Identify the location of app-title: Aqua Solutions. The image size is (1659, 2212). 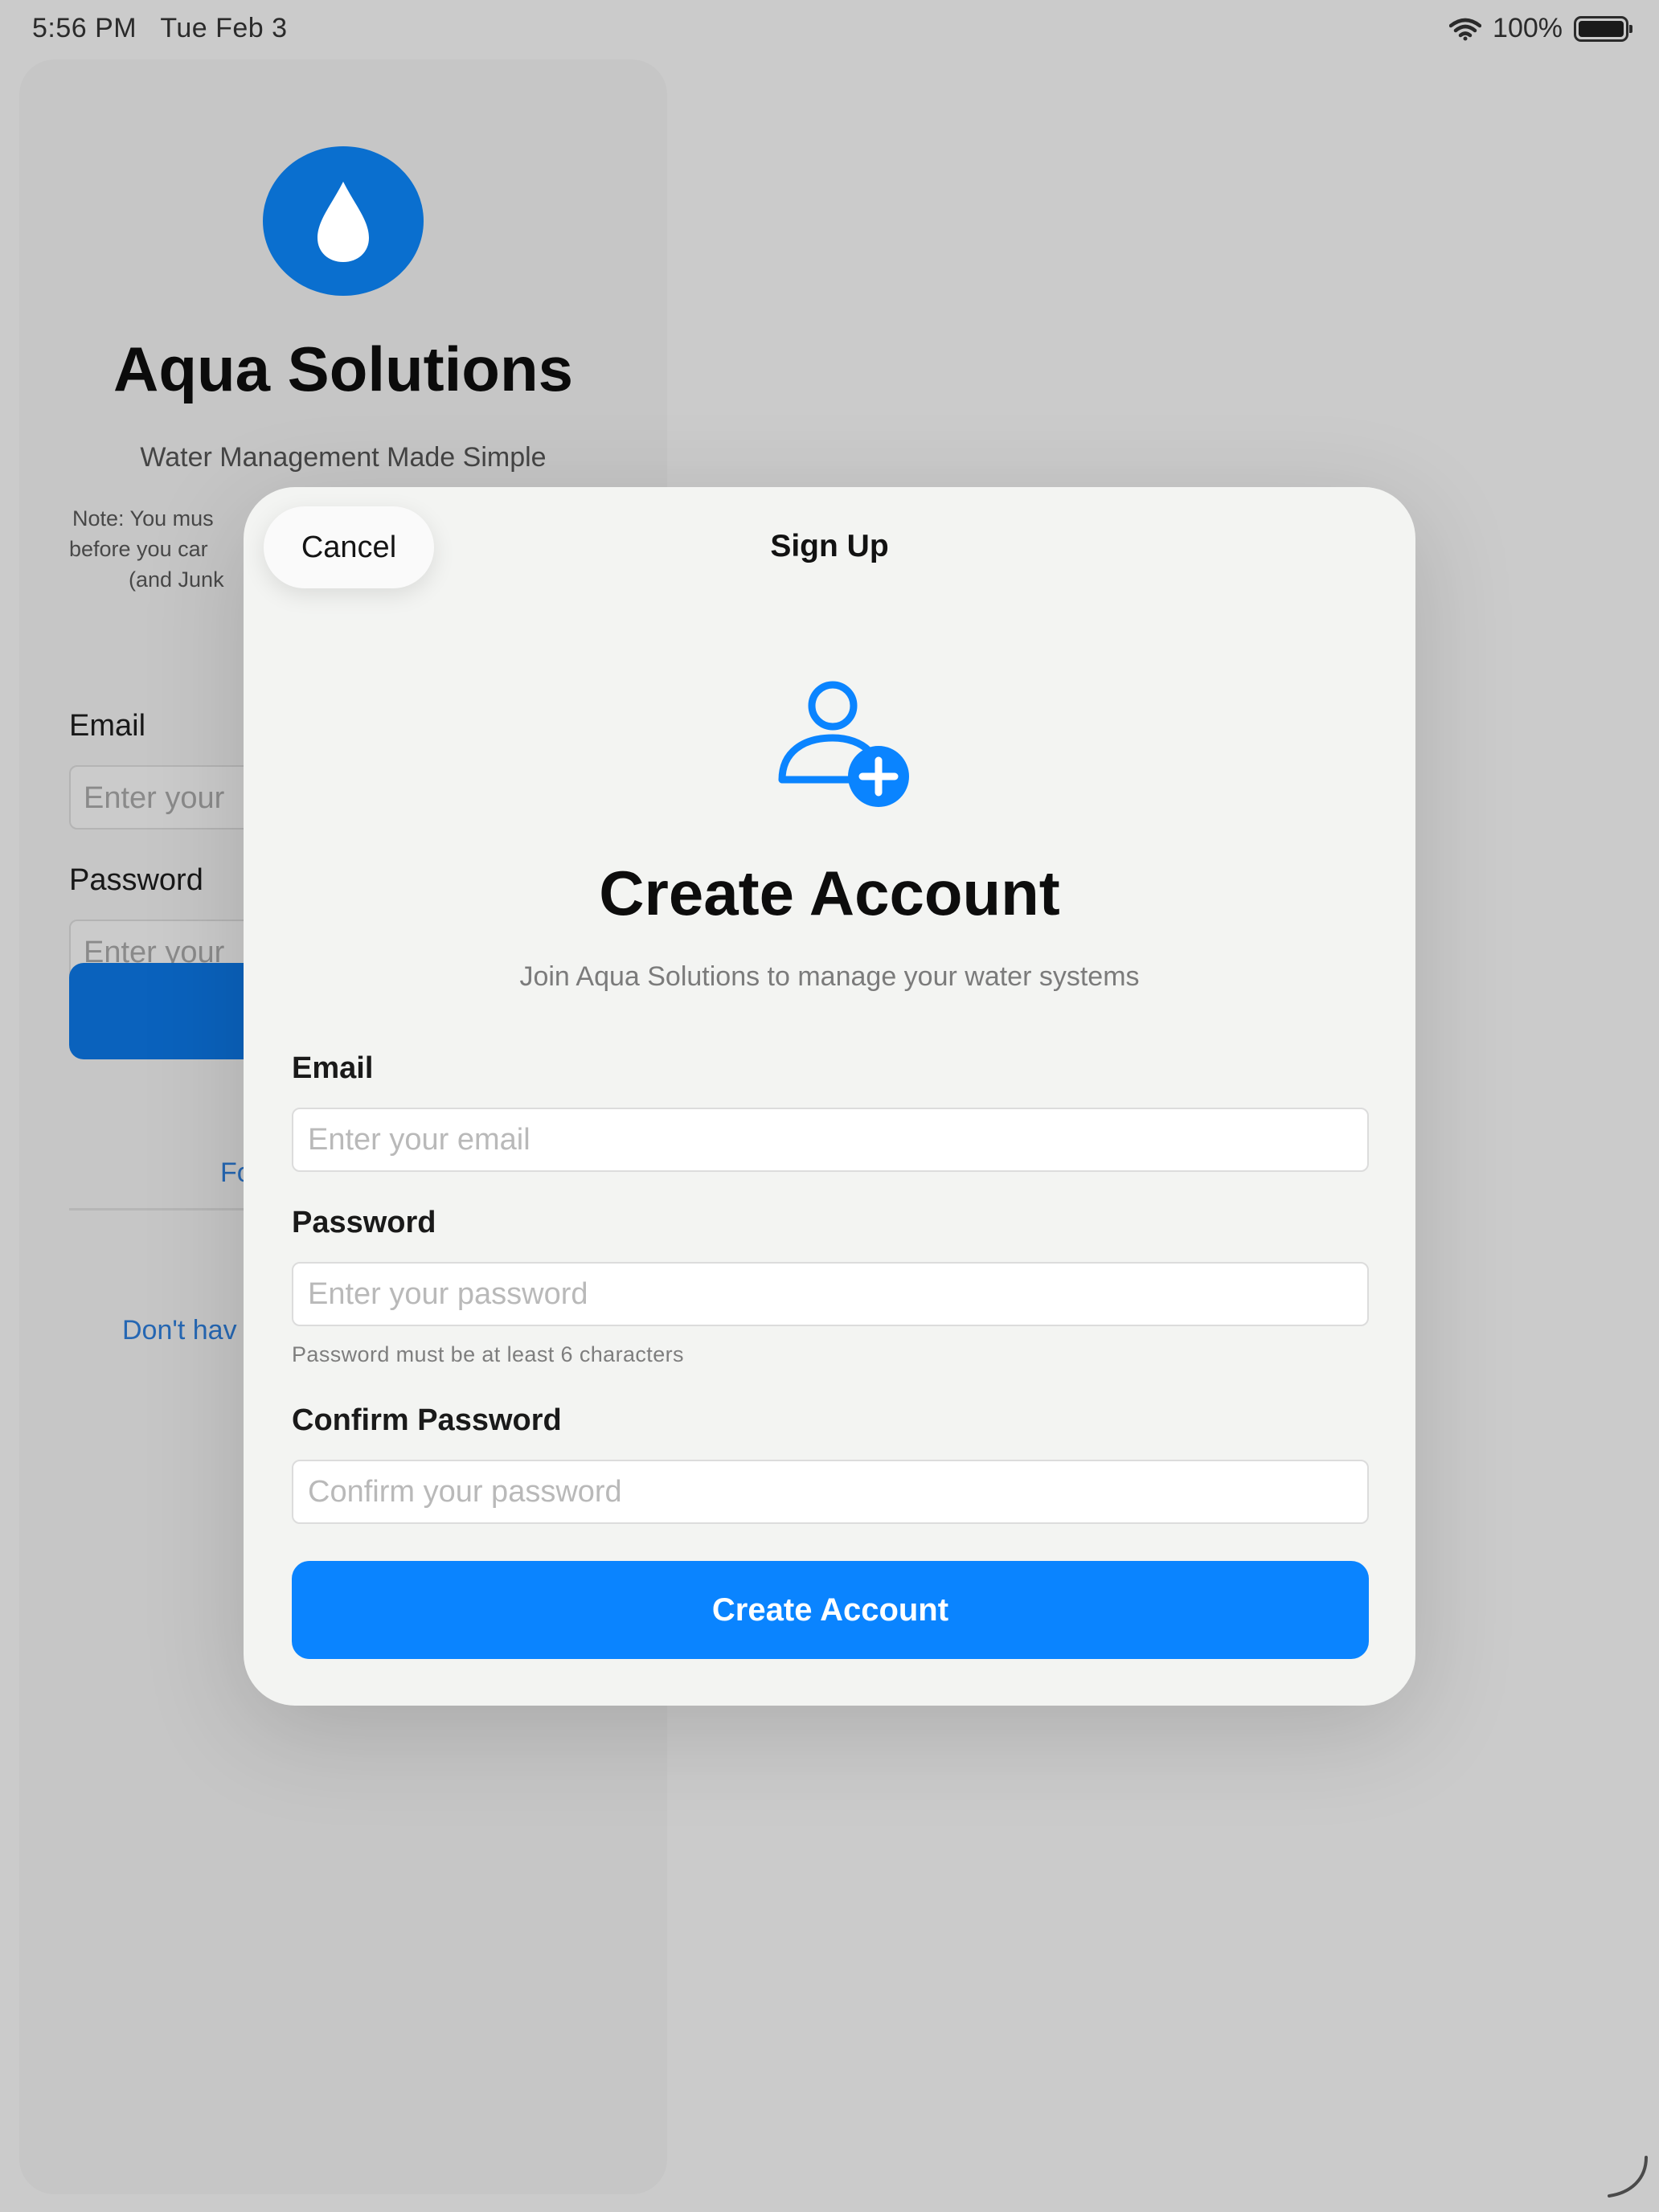
(343, 369).